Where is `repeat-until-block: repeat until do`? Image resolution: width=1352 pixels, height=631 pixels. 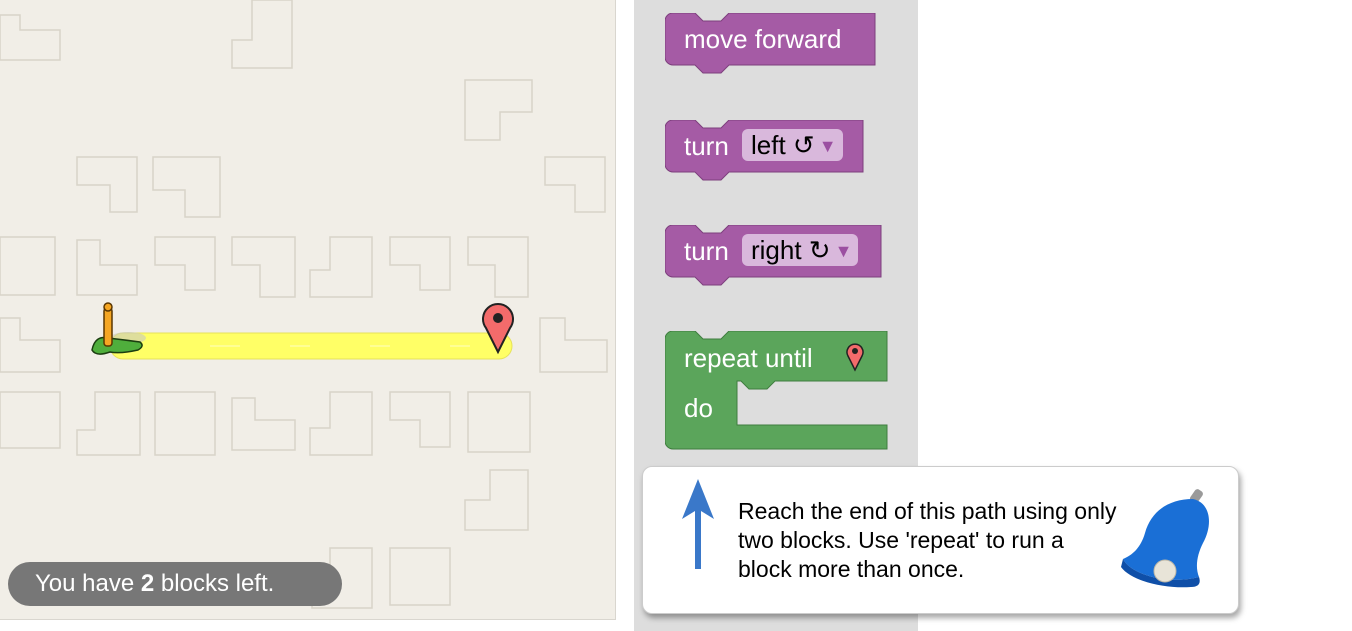 repeat-until-block: repeat until do is located at coordinates (778, 392).